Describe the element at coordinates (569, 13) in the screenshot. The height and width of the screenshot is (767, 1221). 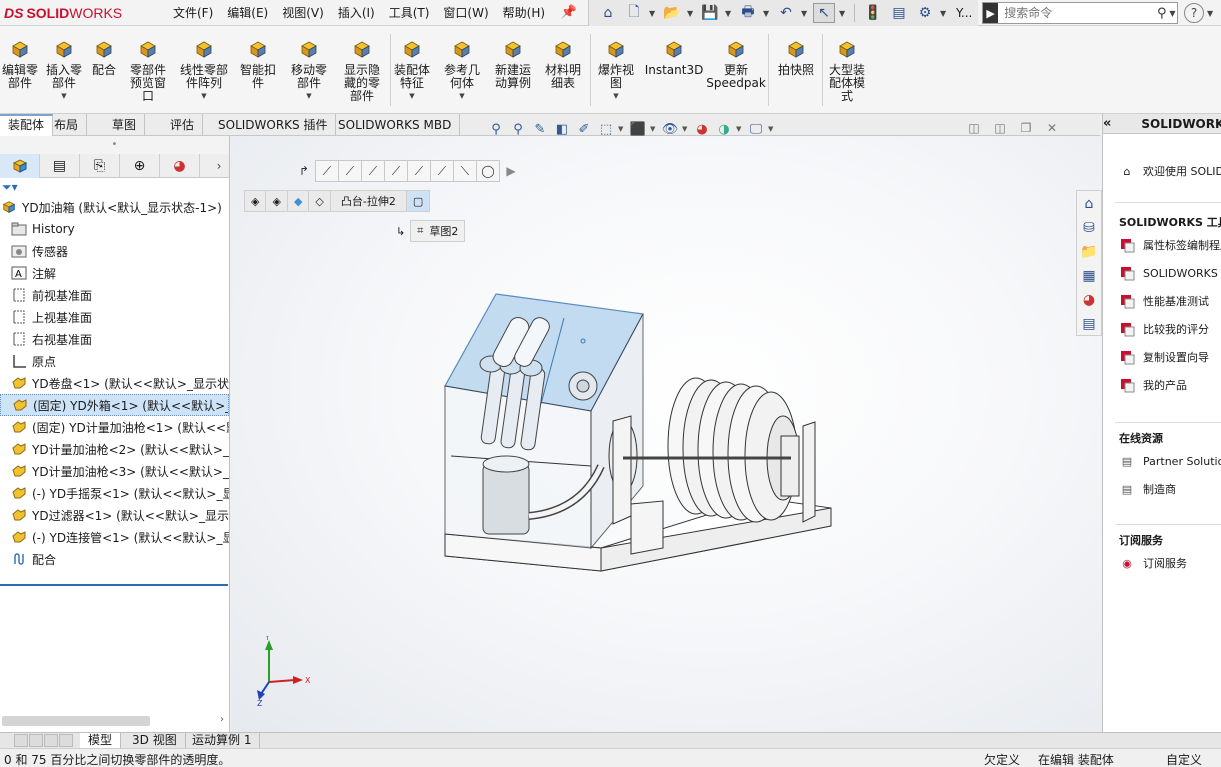
I see `pin-icon: 📌` at that location.